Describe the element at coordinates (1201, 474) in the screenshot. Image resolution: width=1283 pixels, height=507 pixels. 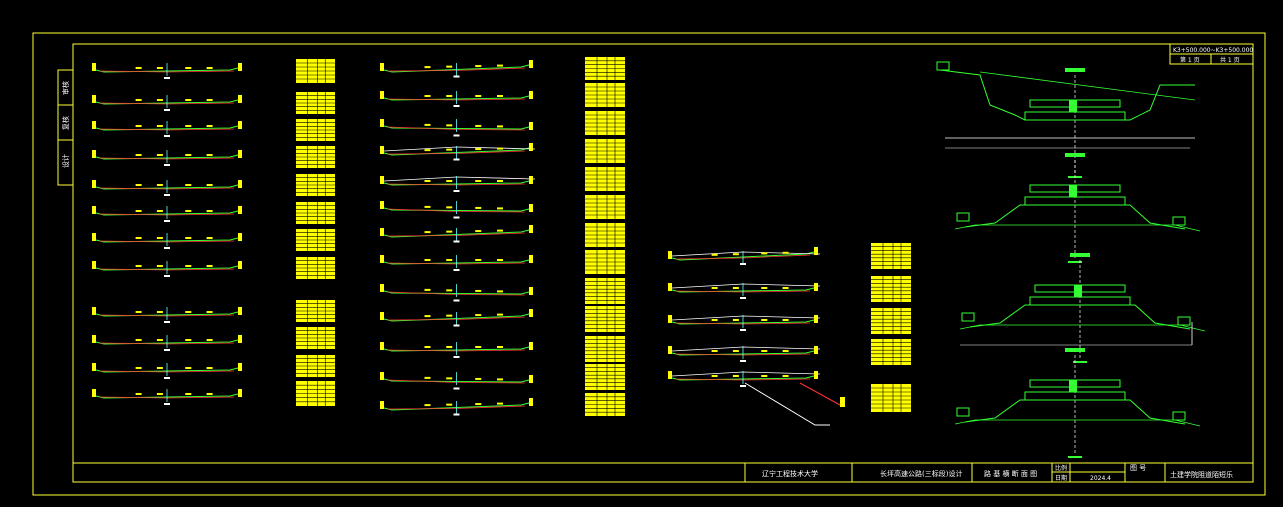
I see `author-text: 土建学院阻道陌短乐` at that location.